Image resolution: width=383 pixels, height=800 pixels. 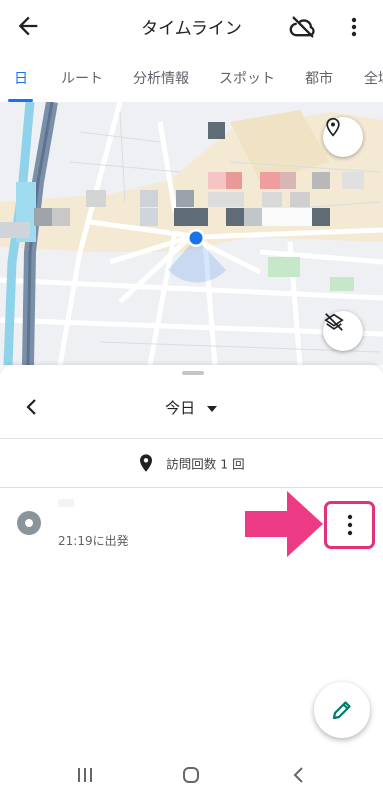 What do you see at coordinates (193, 373) in the screenshot?
I see `sheet-drag-handle` at bounding box center [193, 373].